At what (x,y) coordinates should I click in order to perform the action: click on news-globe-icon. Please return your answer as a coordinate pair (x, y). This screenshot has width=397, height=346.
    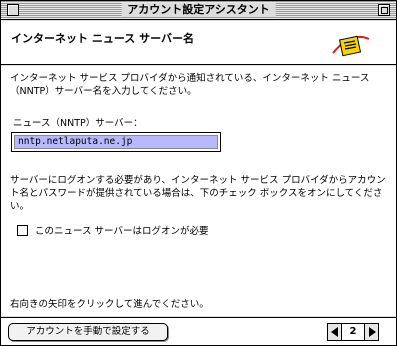
    Looking at the image, I should click on (351, 46).